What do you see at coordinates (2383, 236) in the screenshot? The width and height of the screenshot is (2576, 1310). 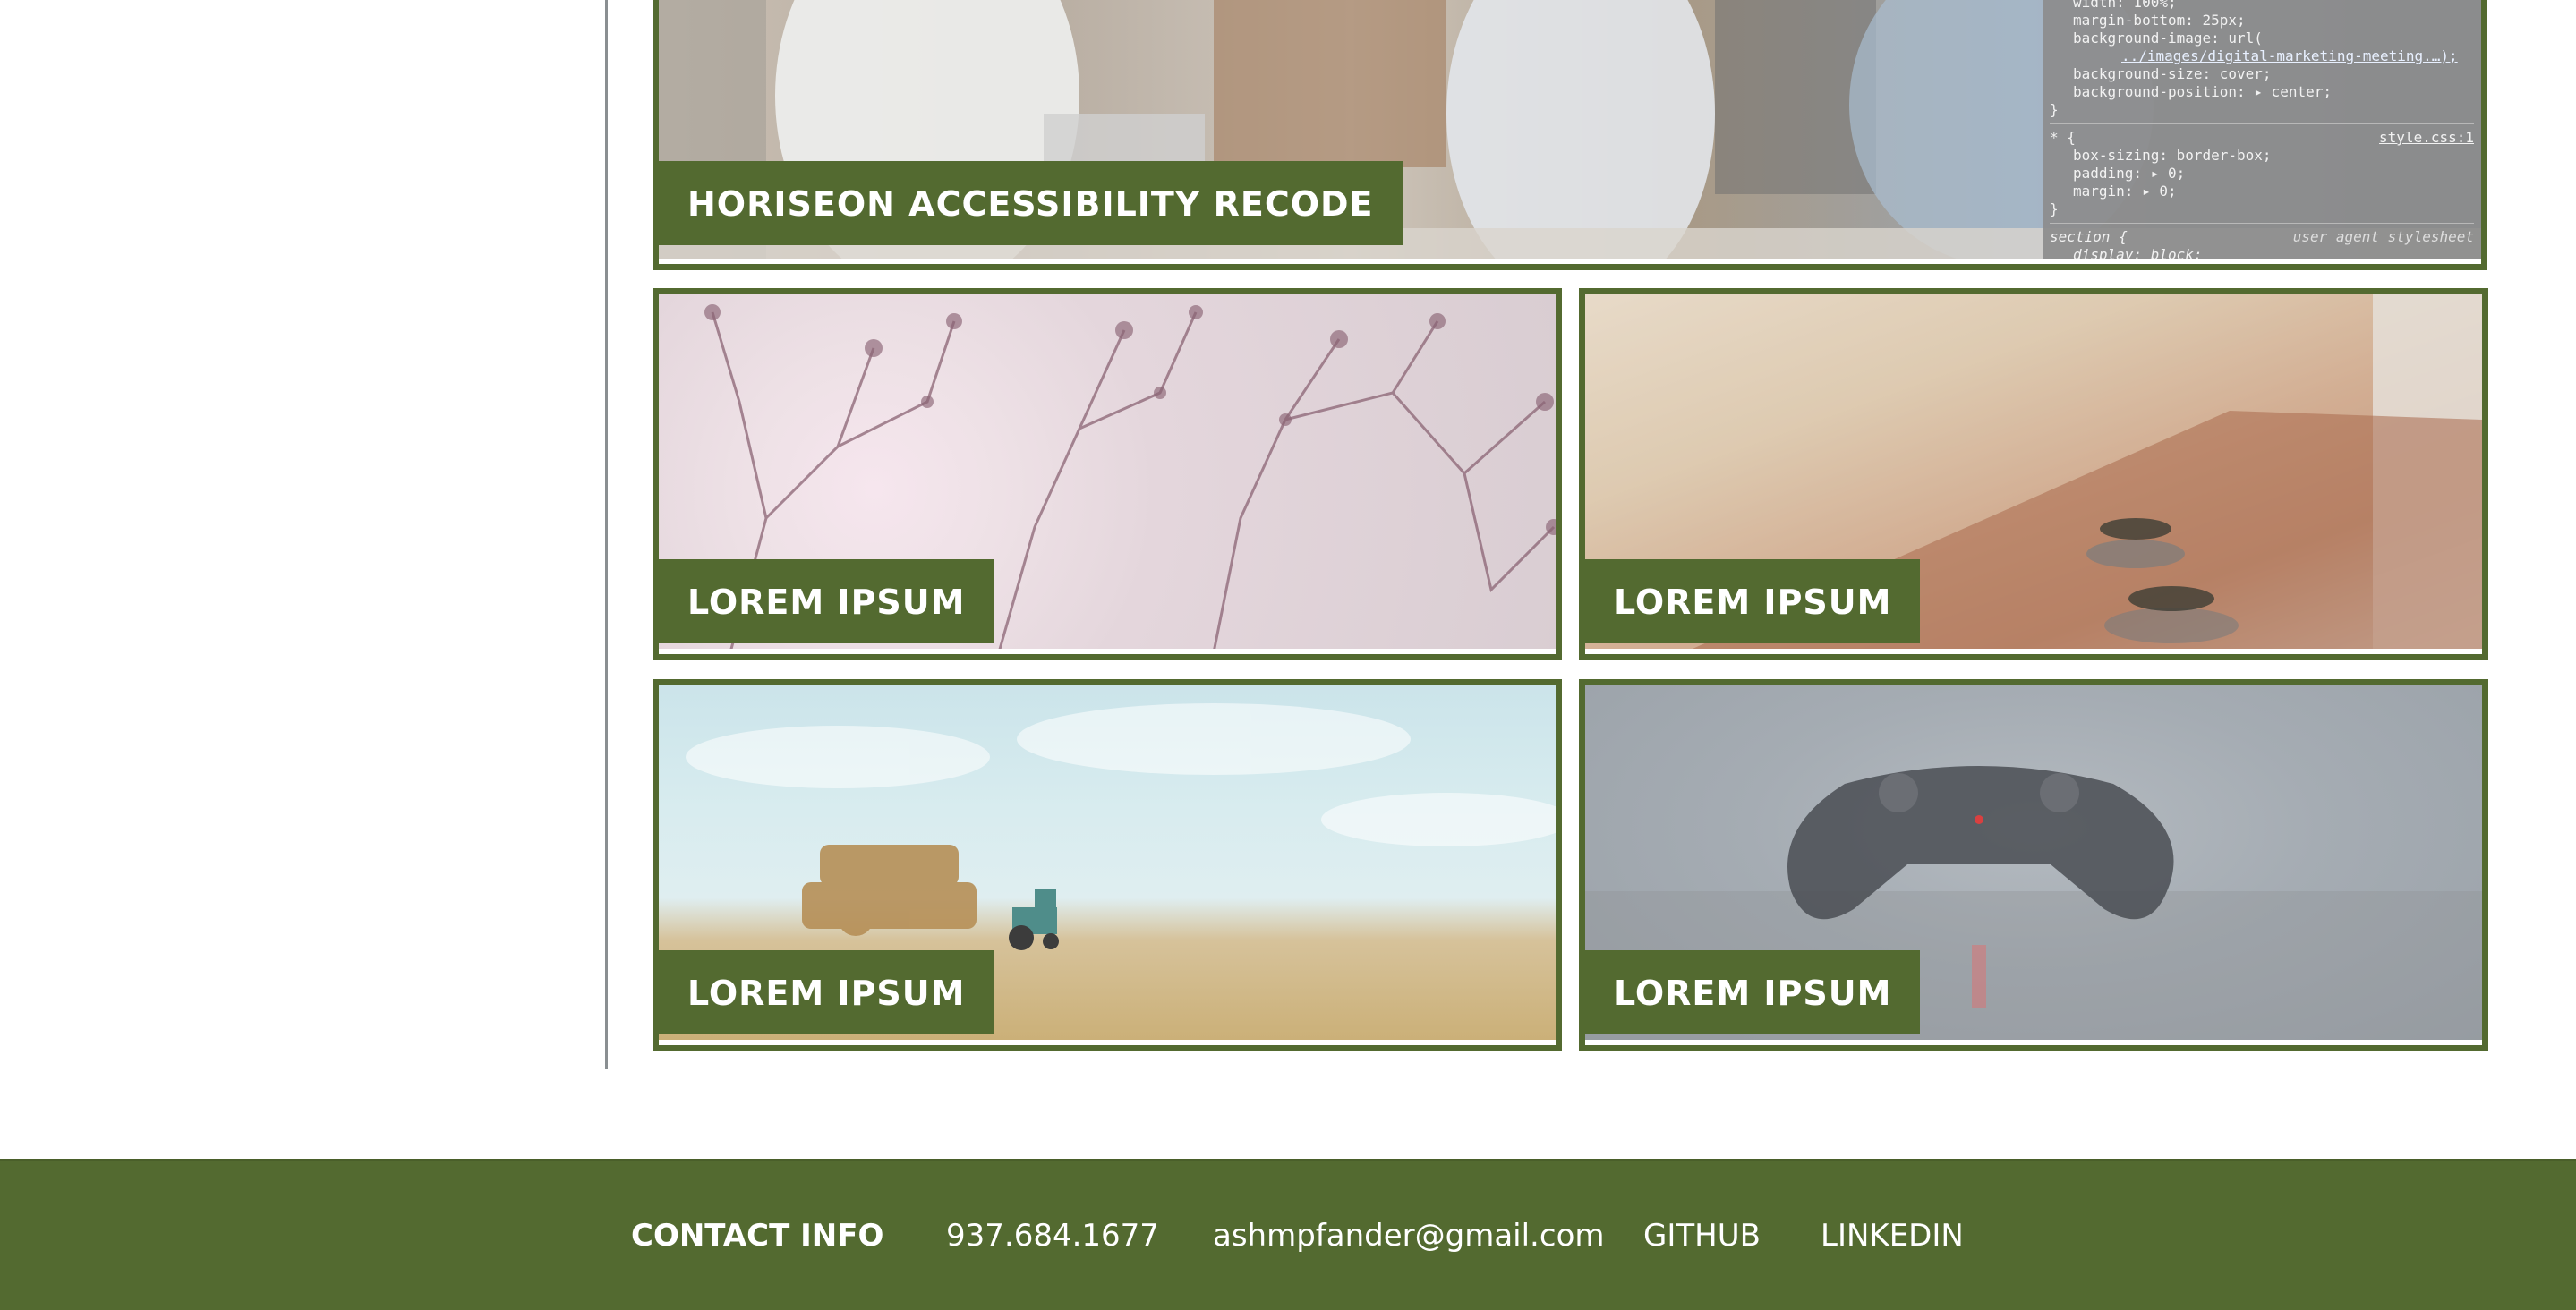 I see `user-agent-stylesheet-label: user agent stylesheet` at bounding box center [2383, 236].